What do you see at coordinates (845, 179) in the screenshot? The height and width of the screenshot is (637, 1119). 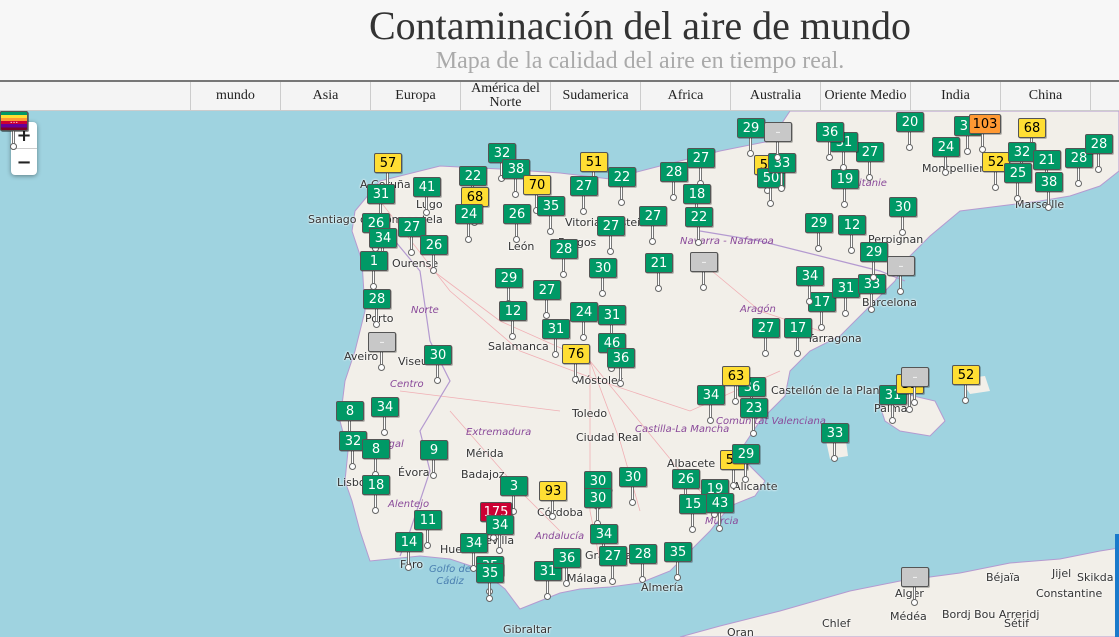 I see `aqi-value: 19` at bounding box center [845, 179].